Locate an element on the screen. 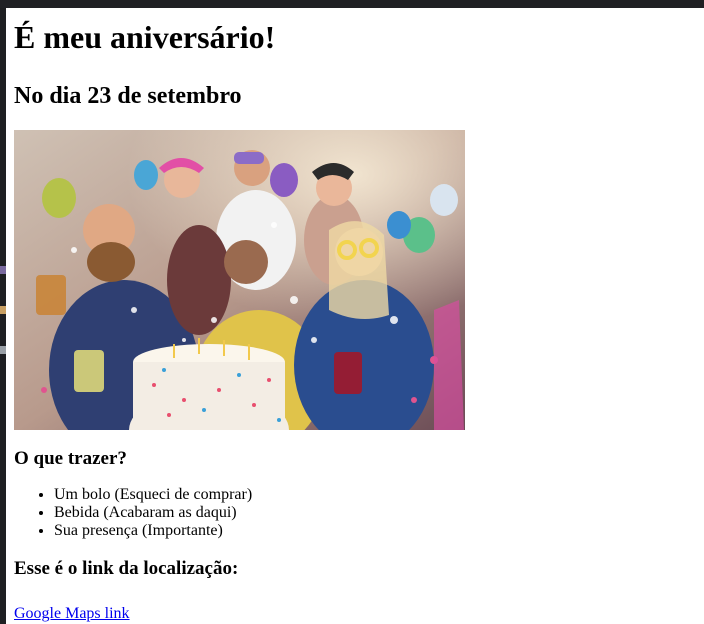  window-top-bar is located at coordinates (352, 4).